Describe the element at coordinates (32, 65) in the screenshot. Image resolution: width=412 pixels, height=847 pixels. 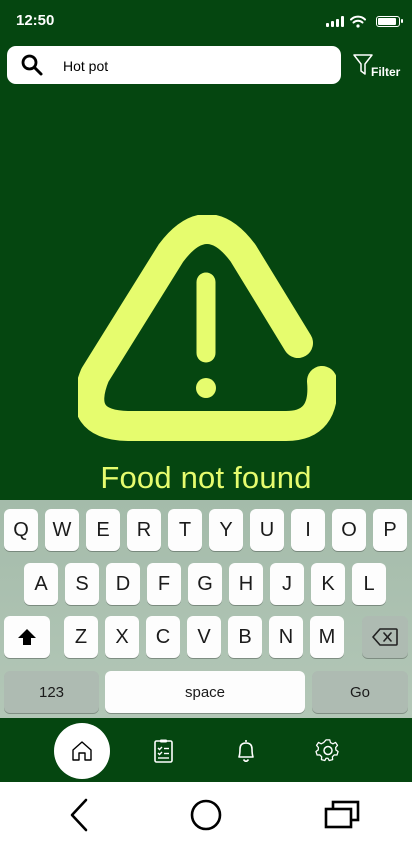
I see `search-icon` at that location.